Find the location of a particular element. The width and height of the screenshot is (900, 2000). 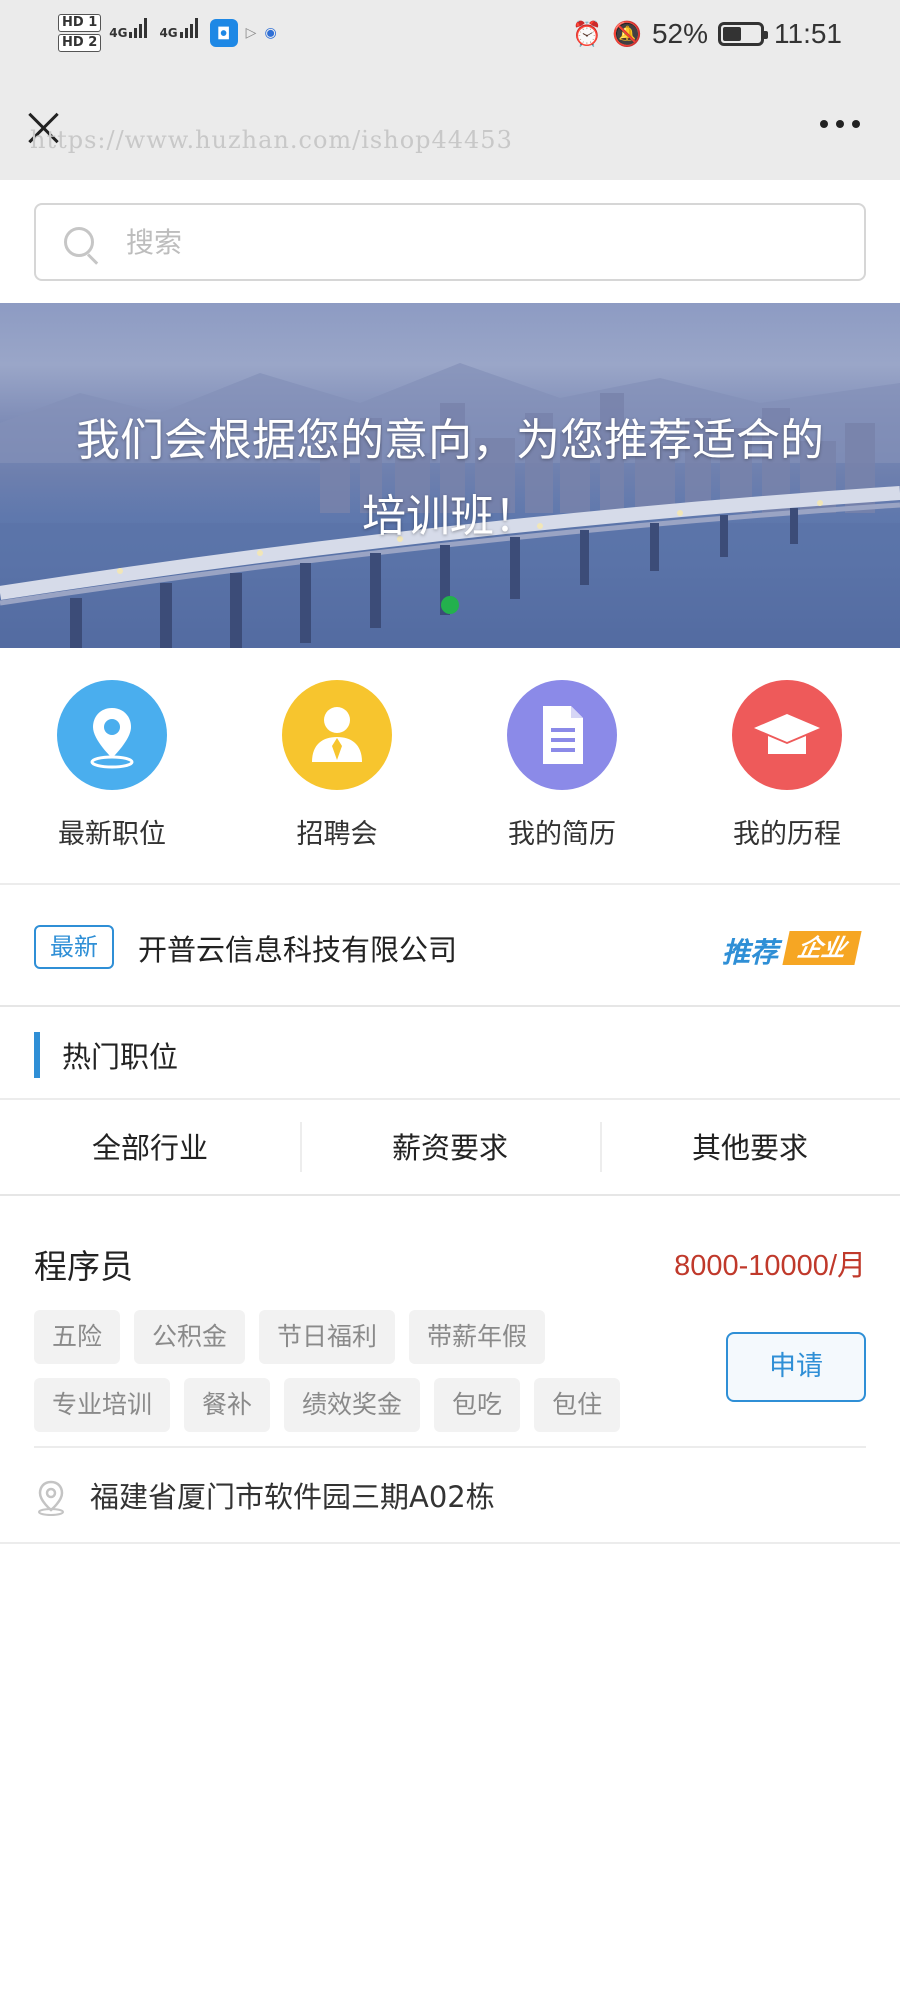

benefit-tags: 五险 公积金 节日福利 带薪年假 专业培训 餐补 绩效奖金 包吃 包住 is located at coordinates (344, 1371).